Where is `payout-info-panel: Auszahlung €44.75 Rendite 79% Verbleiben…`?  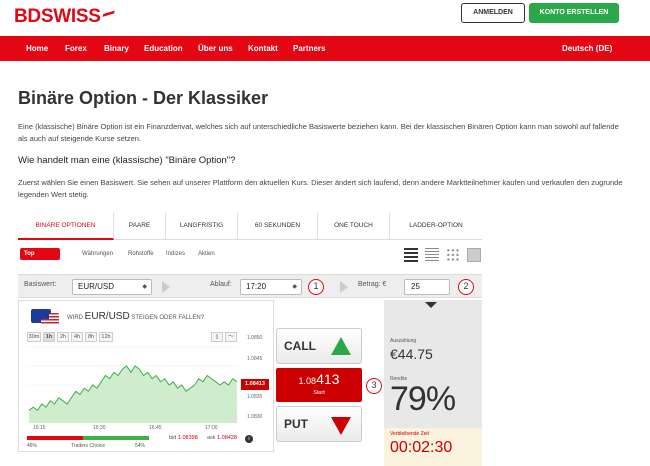
payout-info-panel: Auszahlung €44.75 Rendite 79% Verbleiben… is located at coordinates (433, 383).